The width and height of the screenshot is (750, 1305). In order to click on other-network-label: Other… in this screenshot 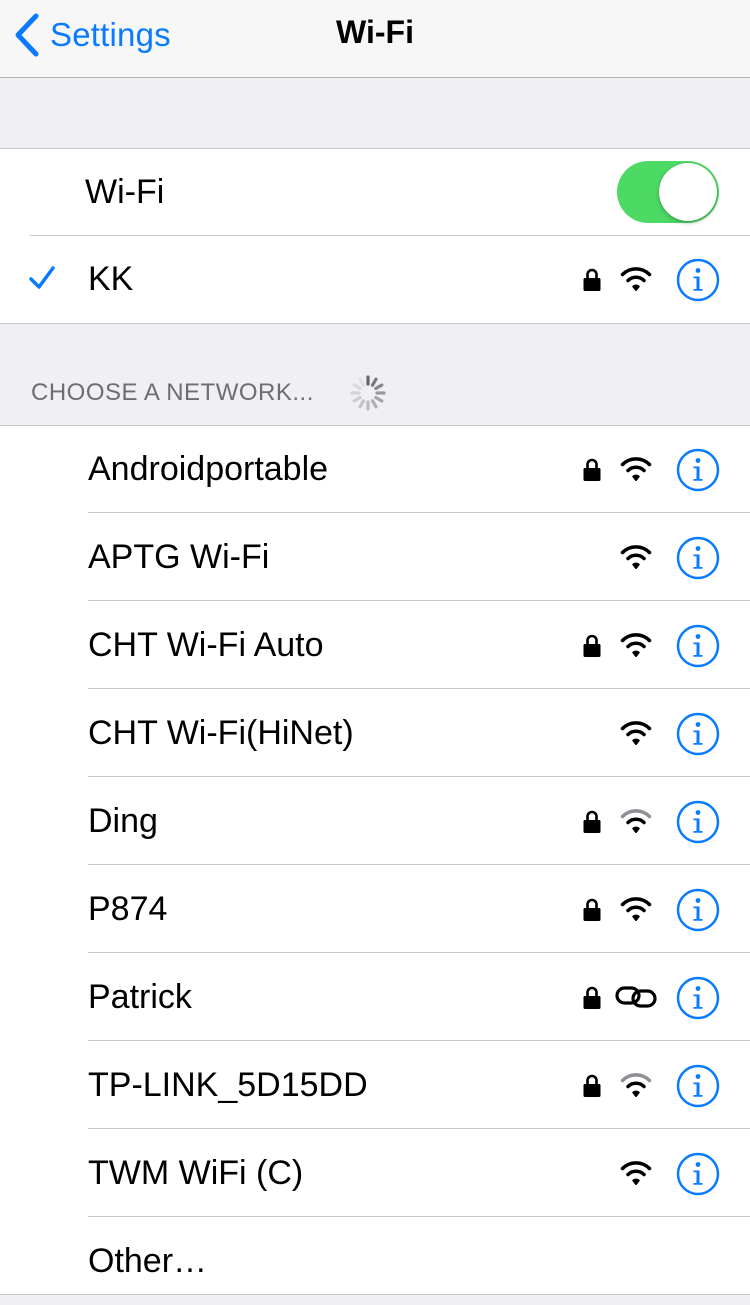, I will do `click(148, 1261)`.